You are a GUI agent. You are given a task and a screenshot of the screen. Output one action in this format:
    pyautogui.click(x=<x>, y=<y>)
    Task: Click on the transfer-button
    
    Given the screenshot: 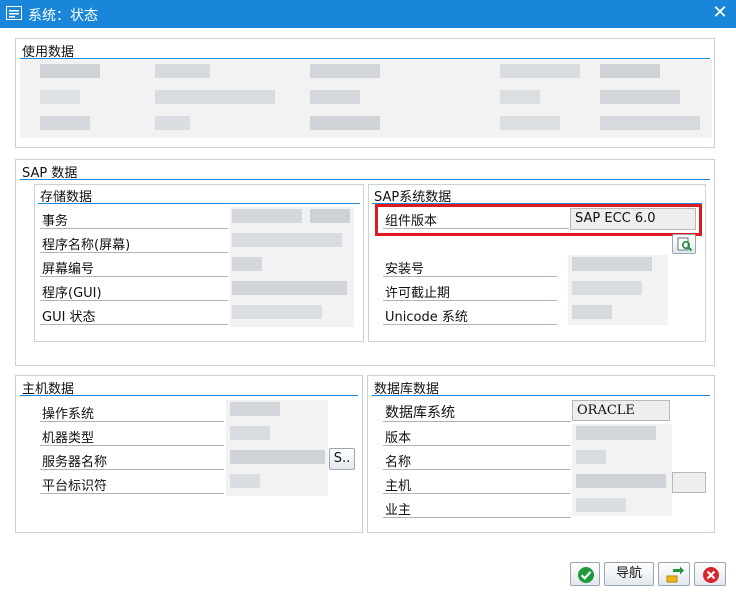 What is the action you would take?
    pyautogui.click(x=674, y=574)
    